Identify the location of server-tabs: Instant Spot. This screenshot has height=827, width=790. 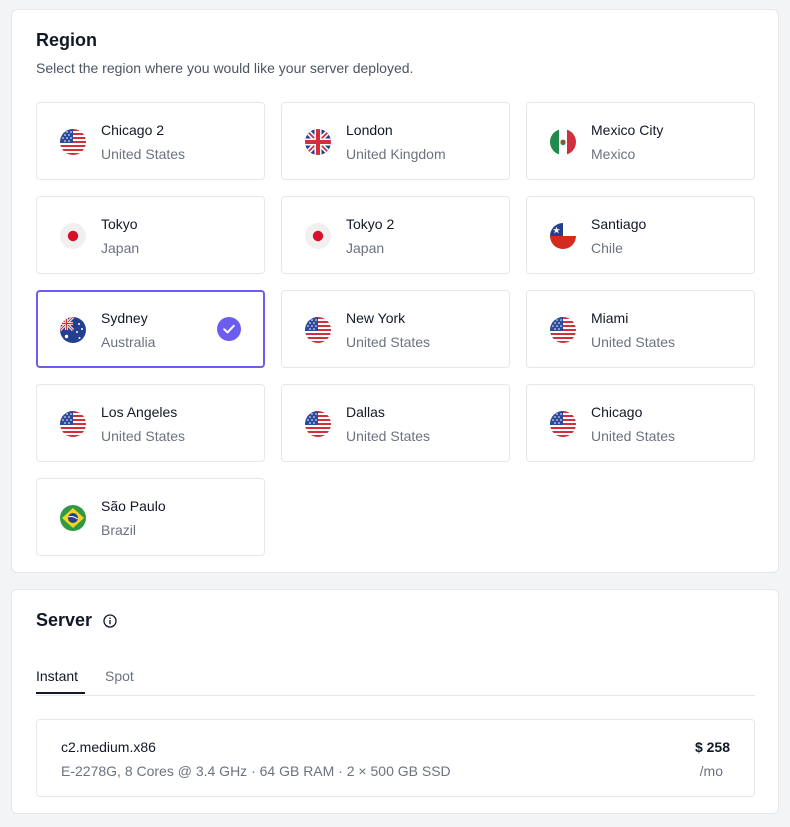
(395, 681).